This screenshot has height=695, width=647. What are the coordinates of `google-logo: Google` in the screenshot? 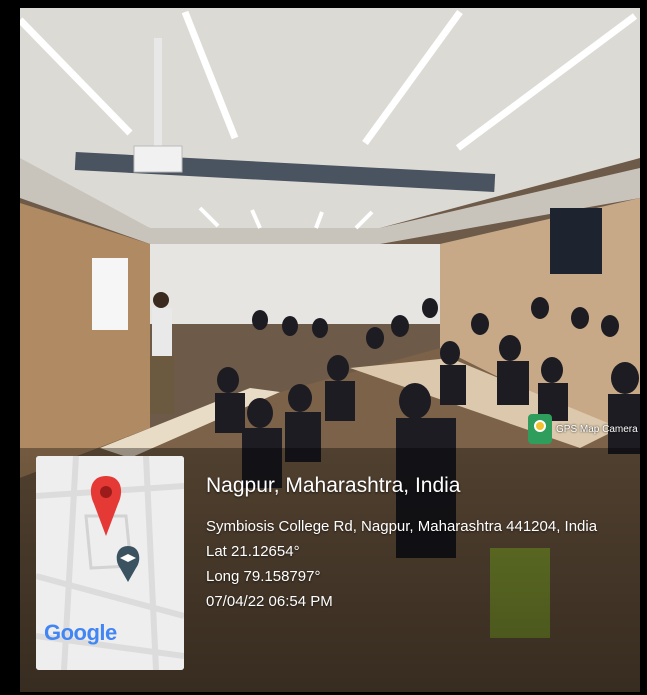 It's located at (80, 633).